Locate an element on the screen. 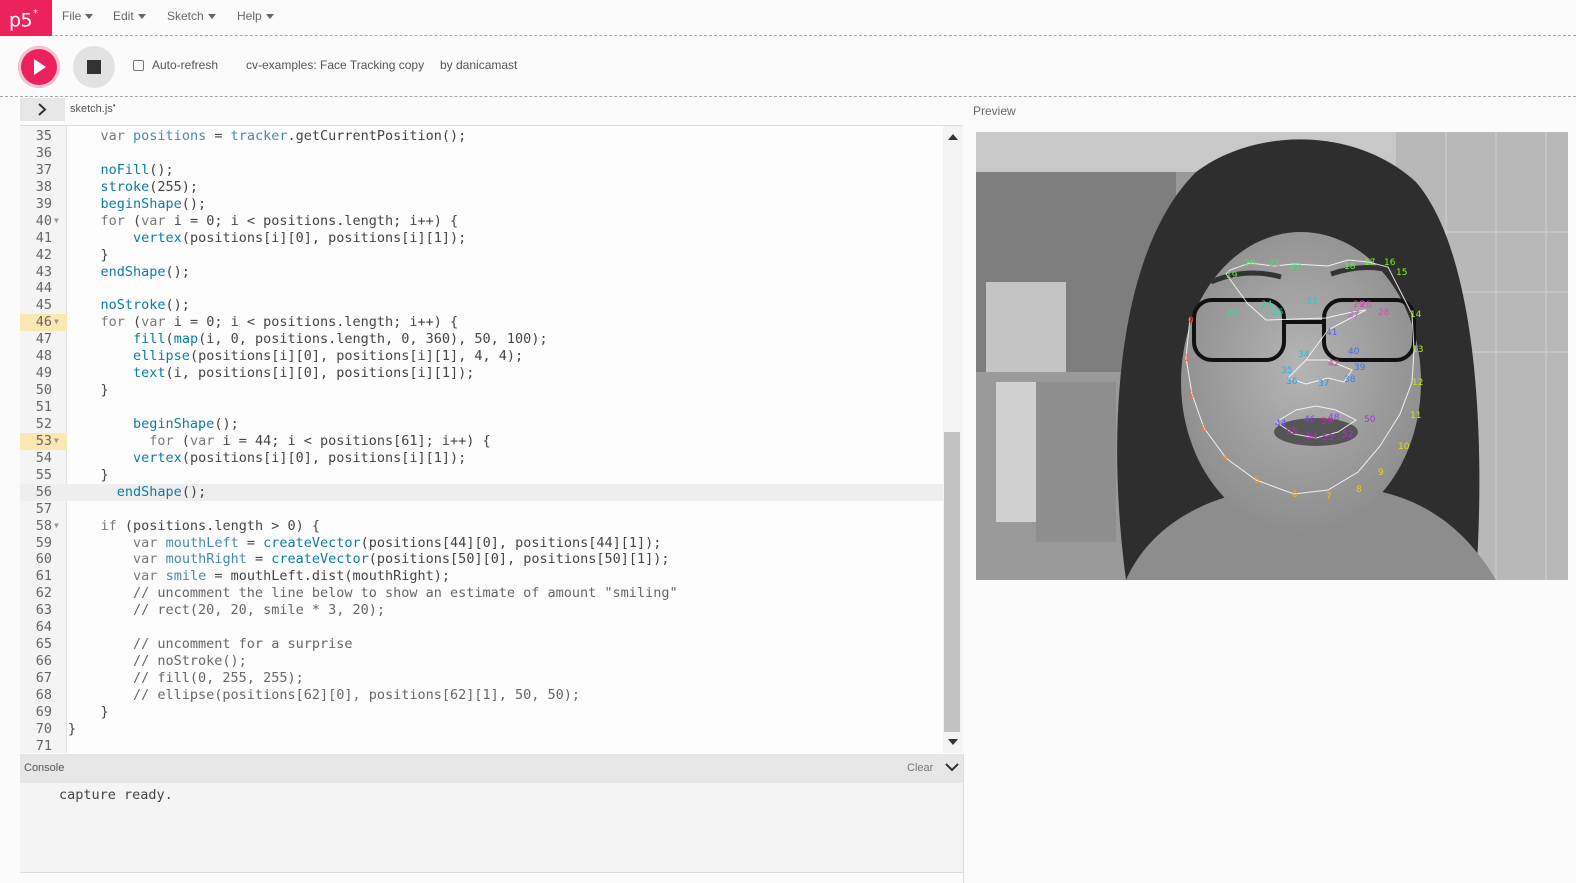  svg-text: 53 is located at coordinates (1327, 438).